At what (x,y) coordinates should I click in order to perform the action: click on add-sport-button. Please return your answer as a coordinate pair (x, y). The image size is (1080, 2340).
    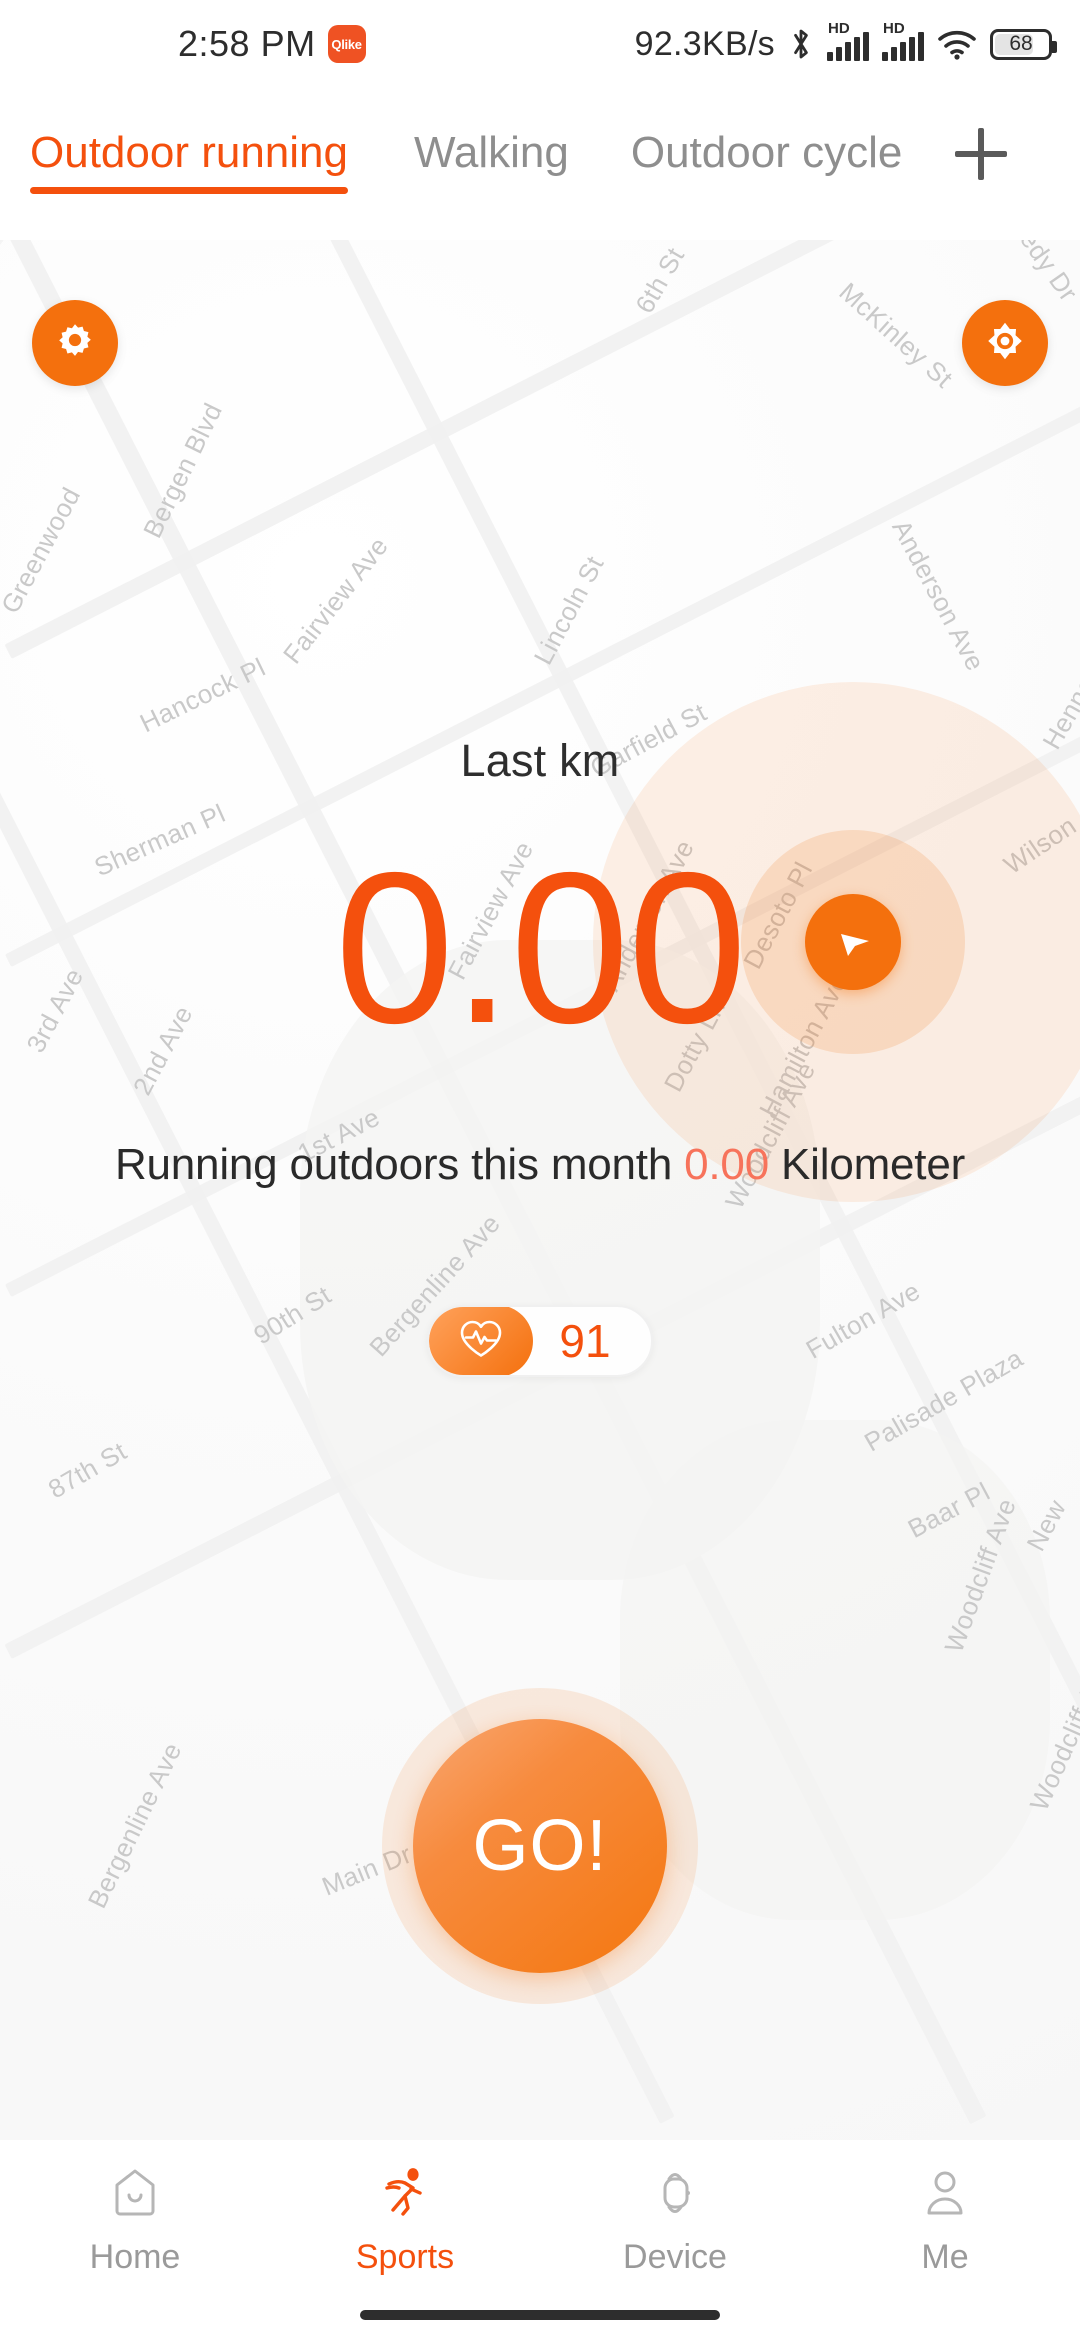
    Looking at the image, I should click on (981, 154).